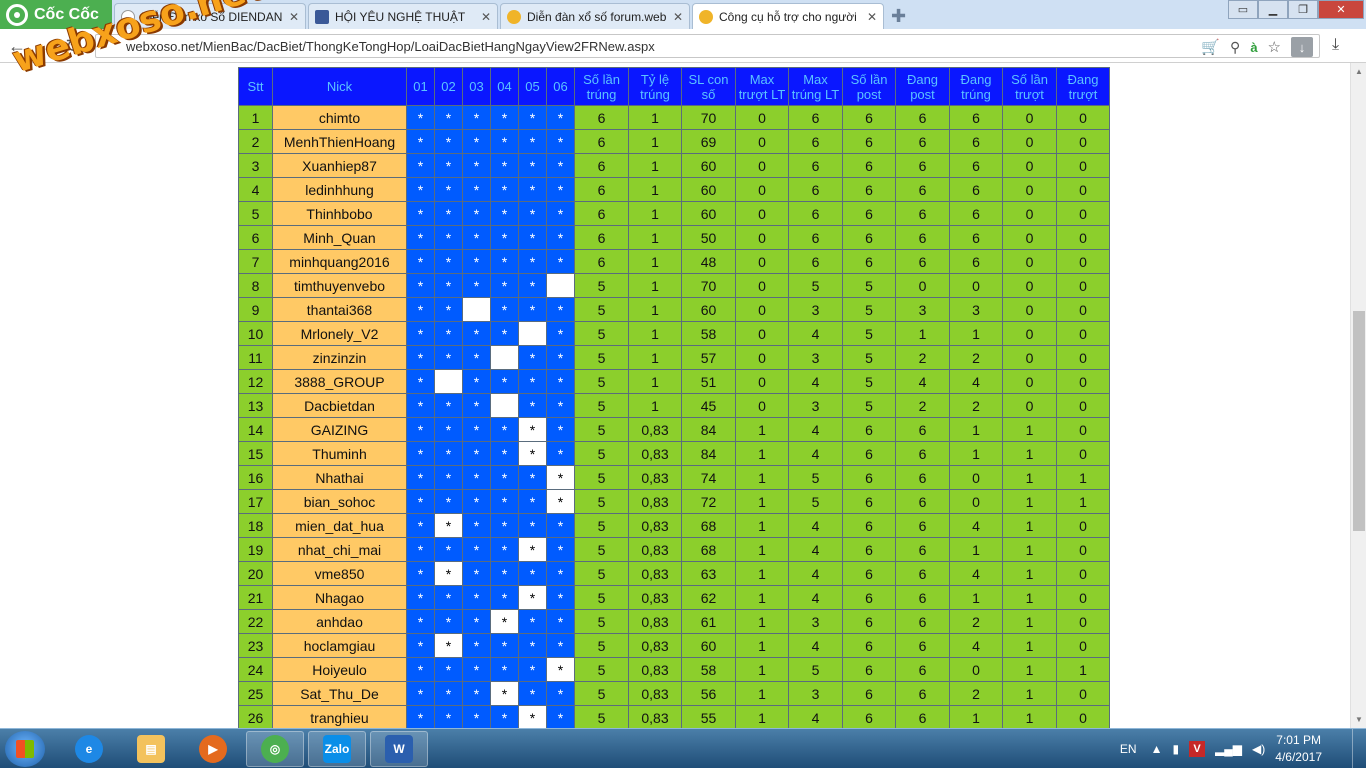 This screenshot has width=1366, height=768. Describe the element at coordinates (1302, 47) in the screenshot. I see `download-icon: ↓` at that location.